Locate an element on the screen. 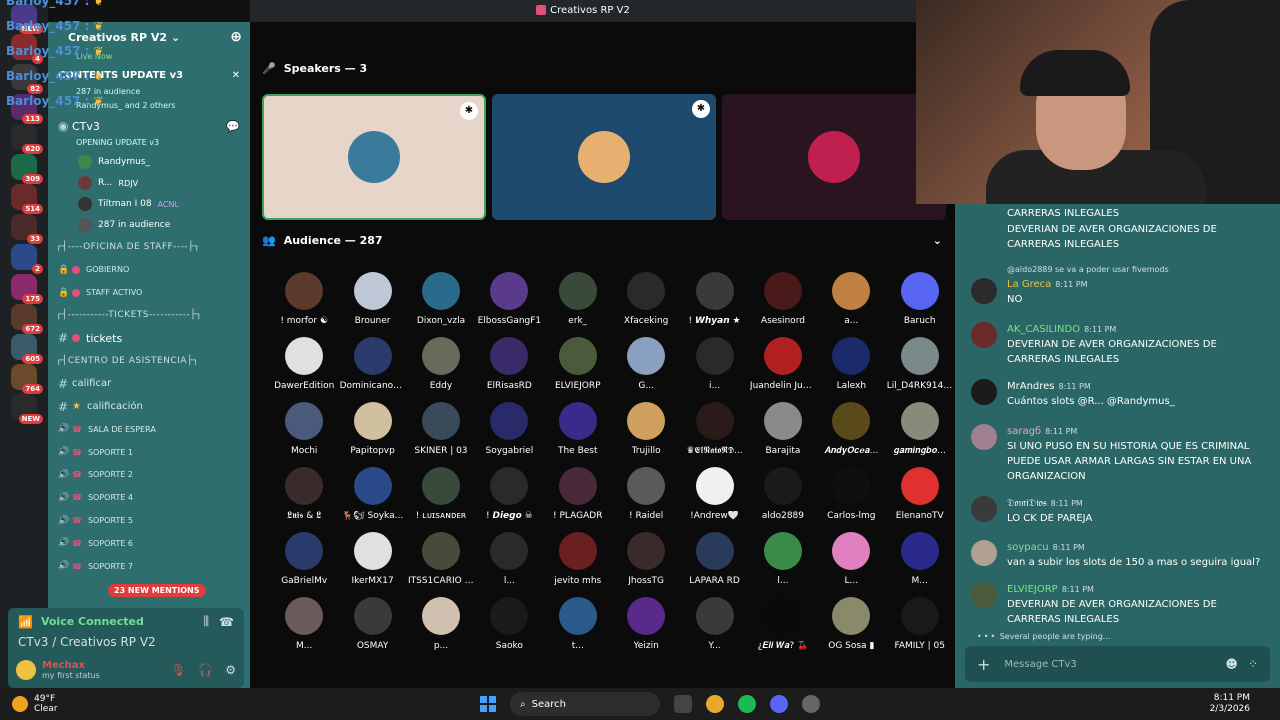 The width and height of the screenshot is (1280, 720). audience-member: Trujillo is located at coordinates (646, 430).